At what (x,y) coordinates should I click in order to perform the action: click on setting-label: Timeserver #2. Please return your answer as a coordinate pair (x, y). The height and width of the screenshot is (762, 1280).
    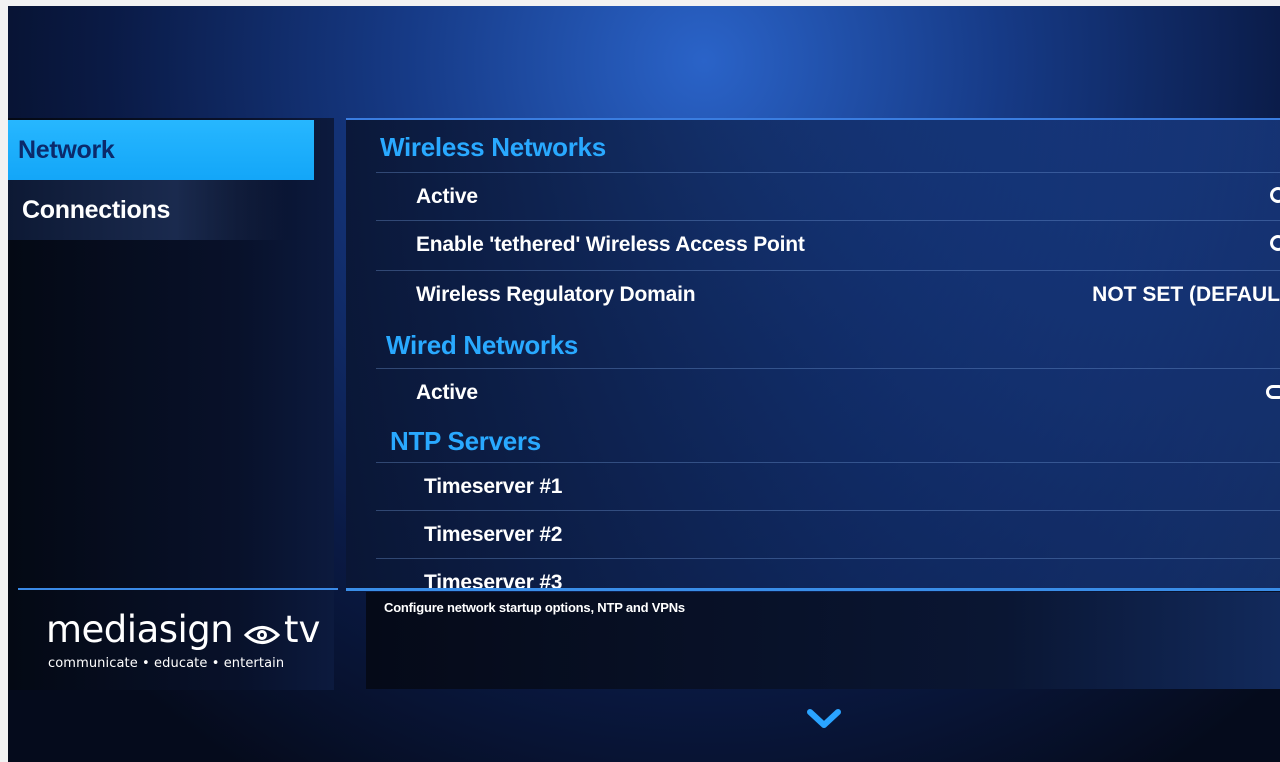
    Looking at the image, I should click on (493, 534).